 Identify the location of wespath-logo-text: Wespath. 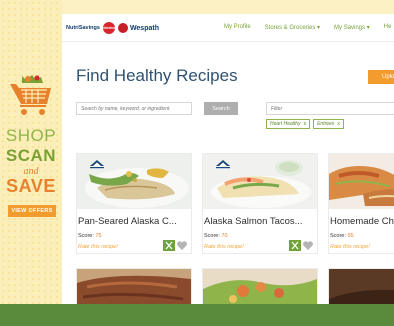
(144, 28).